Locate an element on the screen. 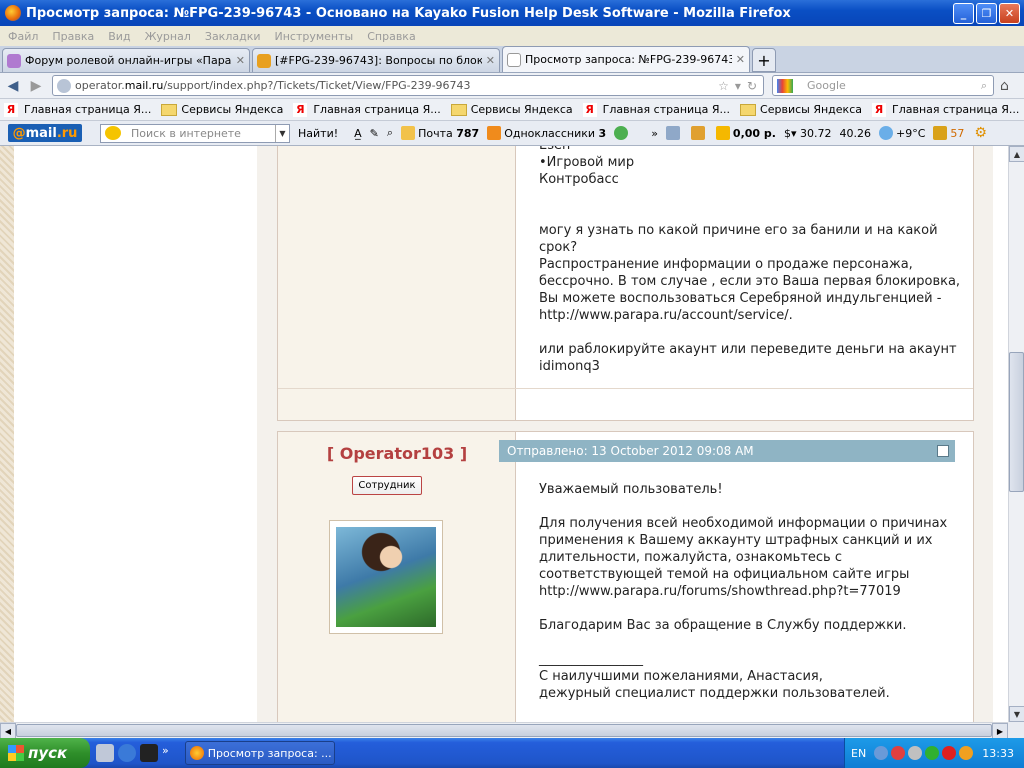 The width and height of the screenshot is (1024, 768). find-button: Найти! is located at coordinates (318, 133).